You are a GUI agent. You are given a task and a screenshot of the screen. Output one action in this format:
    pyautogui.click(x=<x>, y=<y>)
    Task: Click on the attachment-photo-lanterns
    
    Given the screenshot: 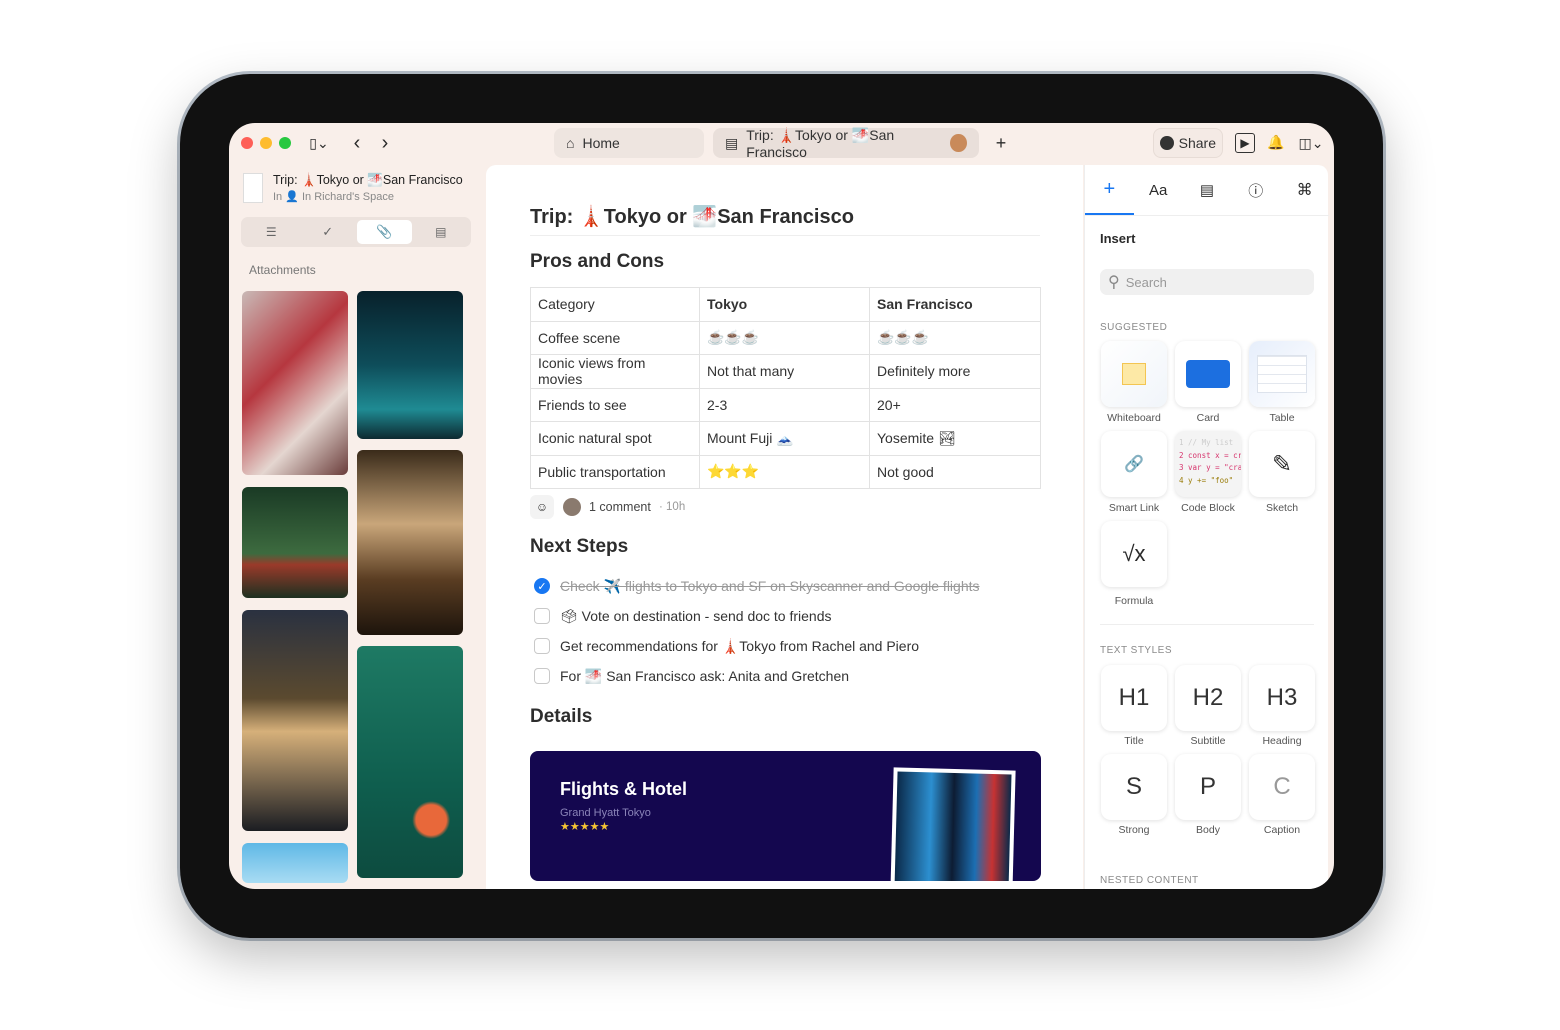 What is the action you would take?
    pyautogui.click(x=410, y=542)
    